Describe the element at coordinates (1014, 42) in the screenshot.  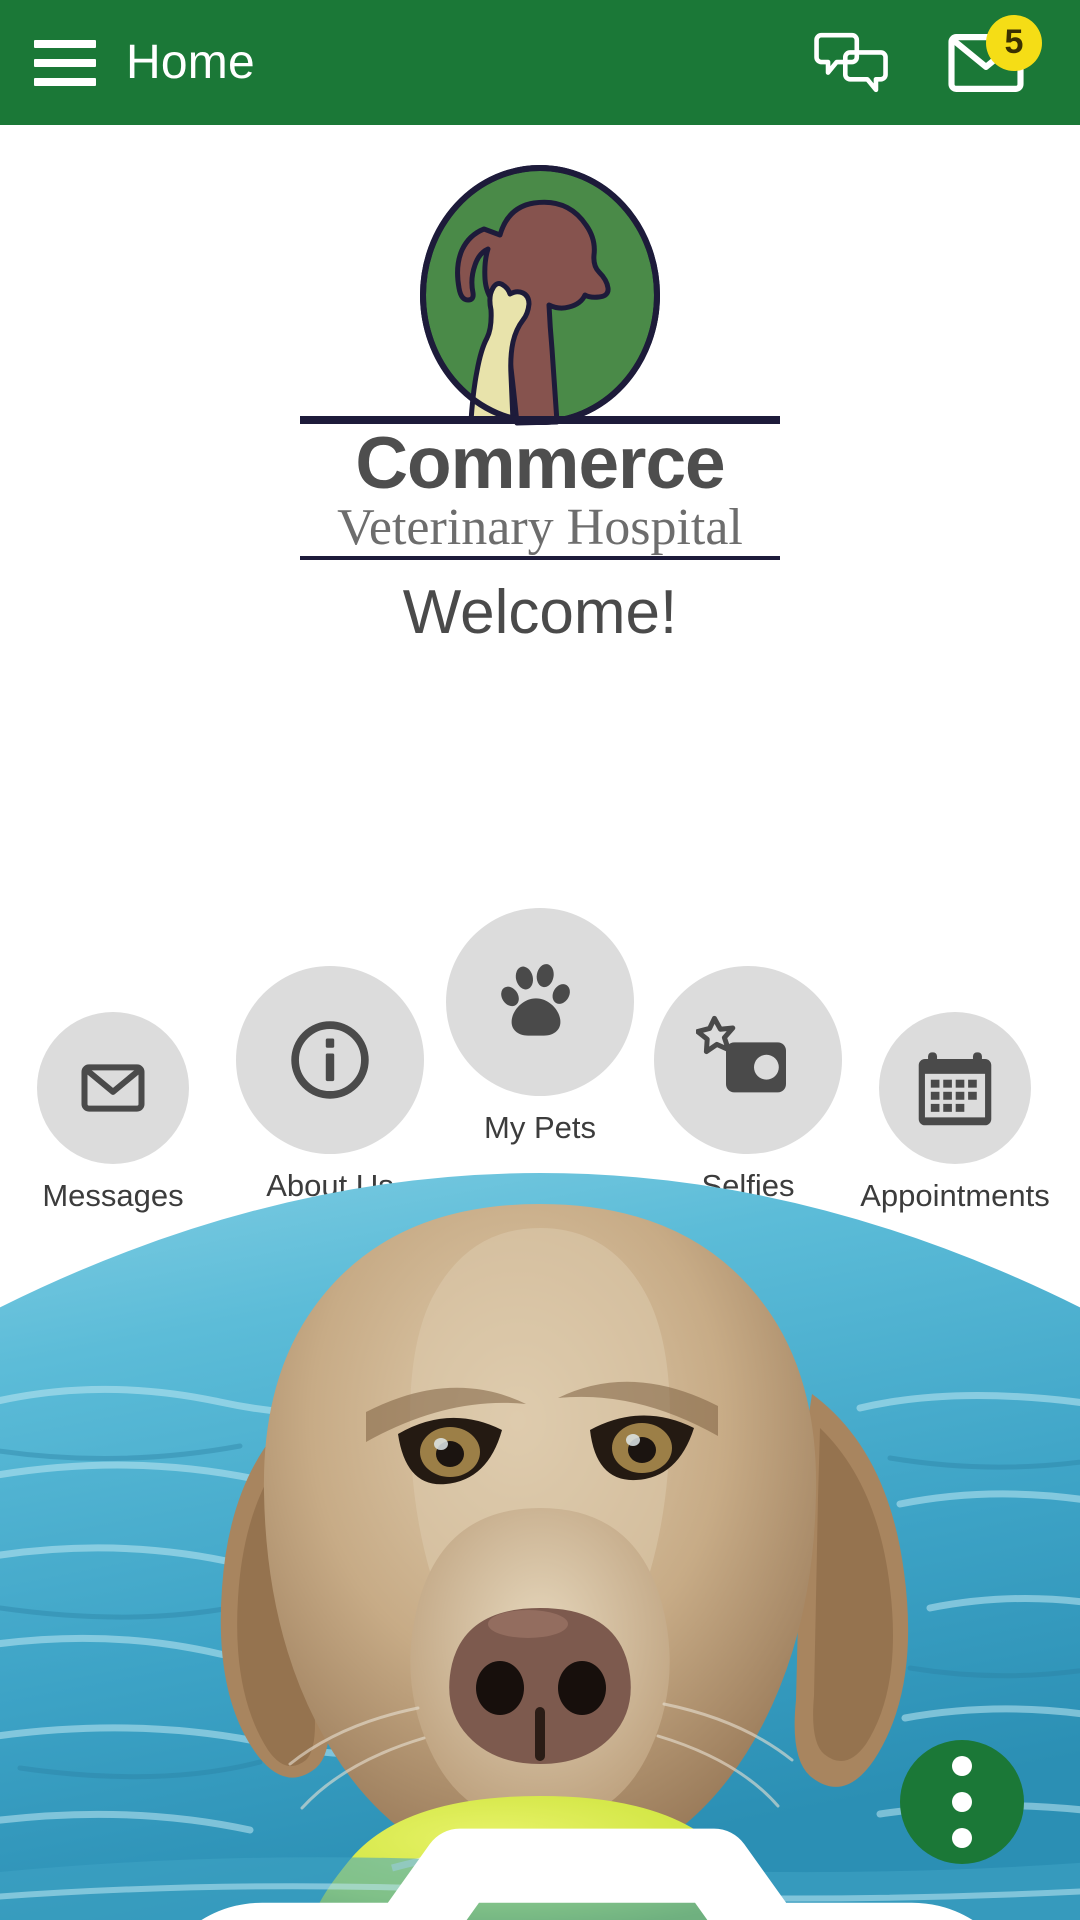
I see `mail-unread-badge: 5` at that location.